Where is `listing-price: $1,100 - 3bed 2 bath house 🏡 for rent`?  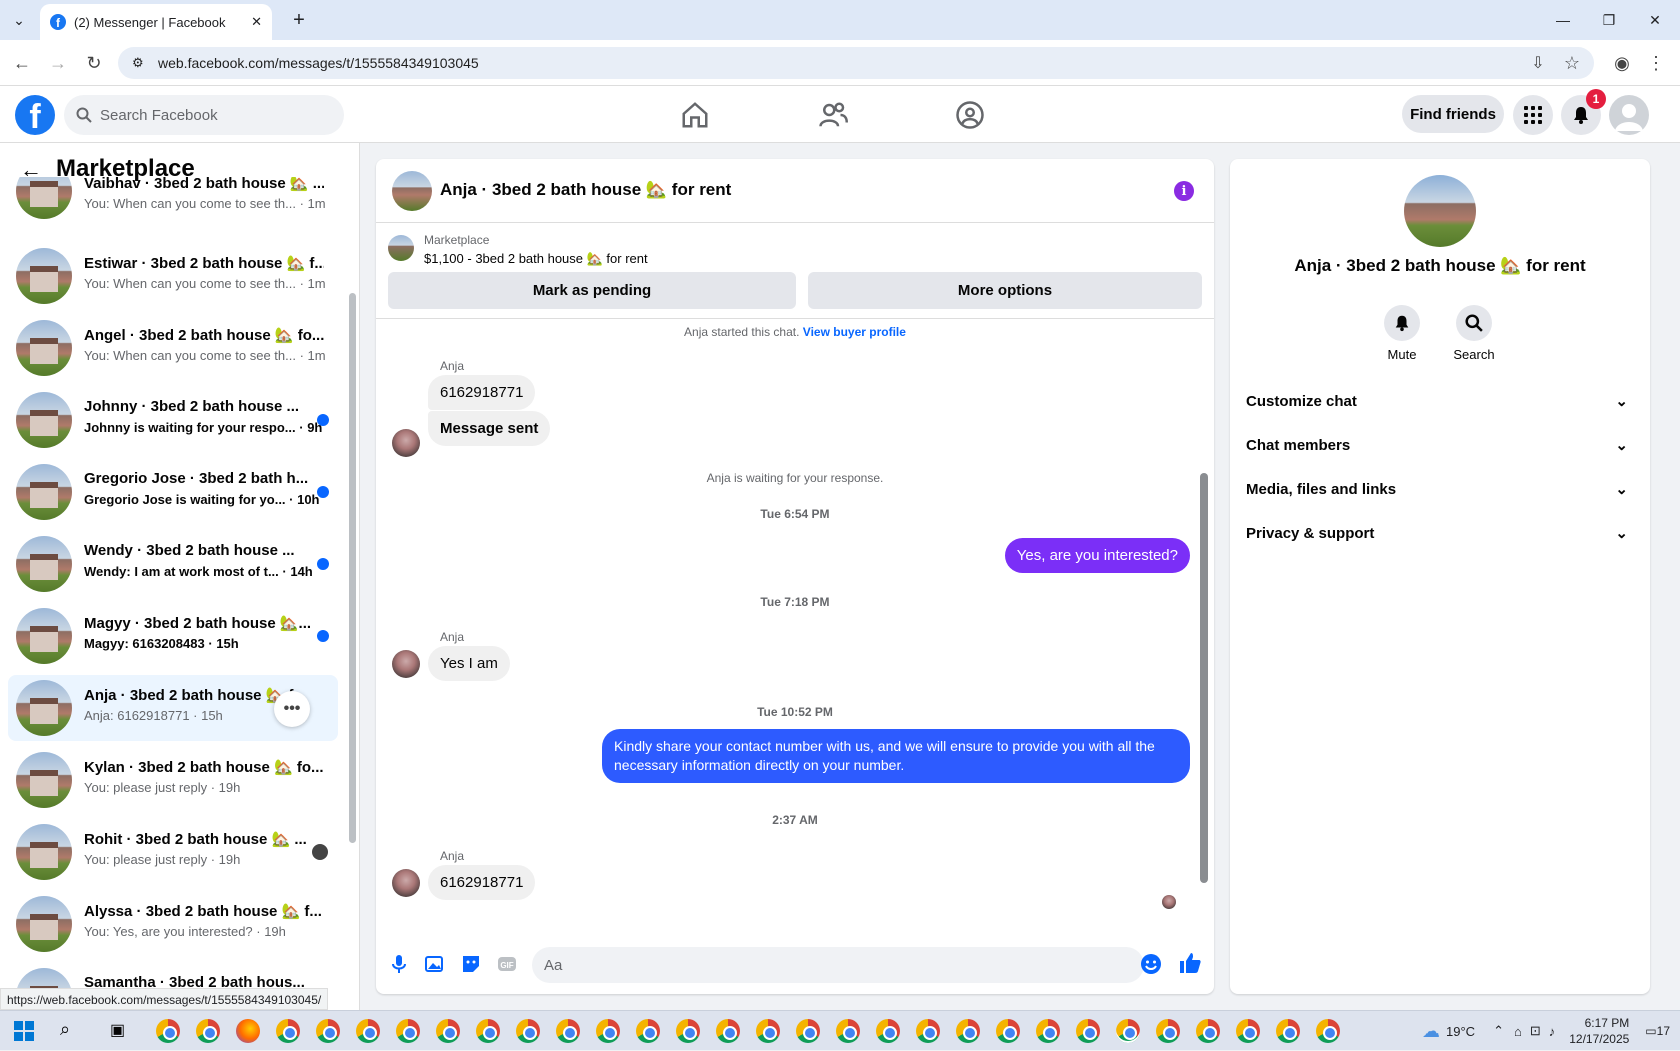 listing-price: $1,100 - 3bed 2 bath house 🏡 for rent is located at coordinates (536, 259).